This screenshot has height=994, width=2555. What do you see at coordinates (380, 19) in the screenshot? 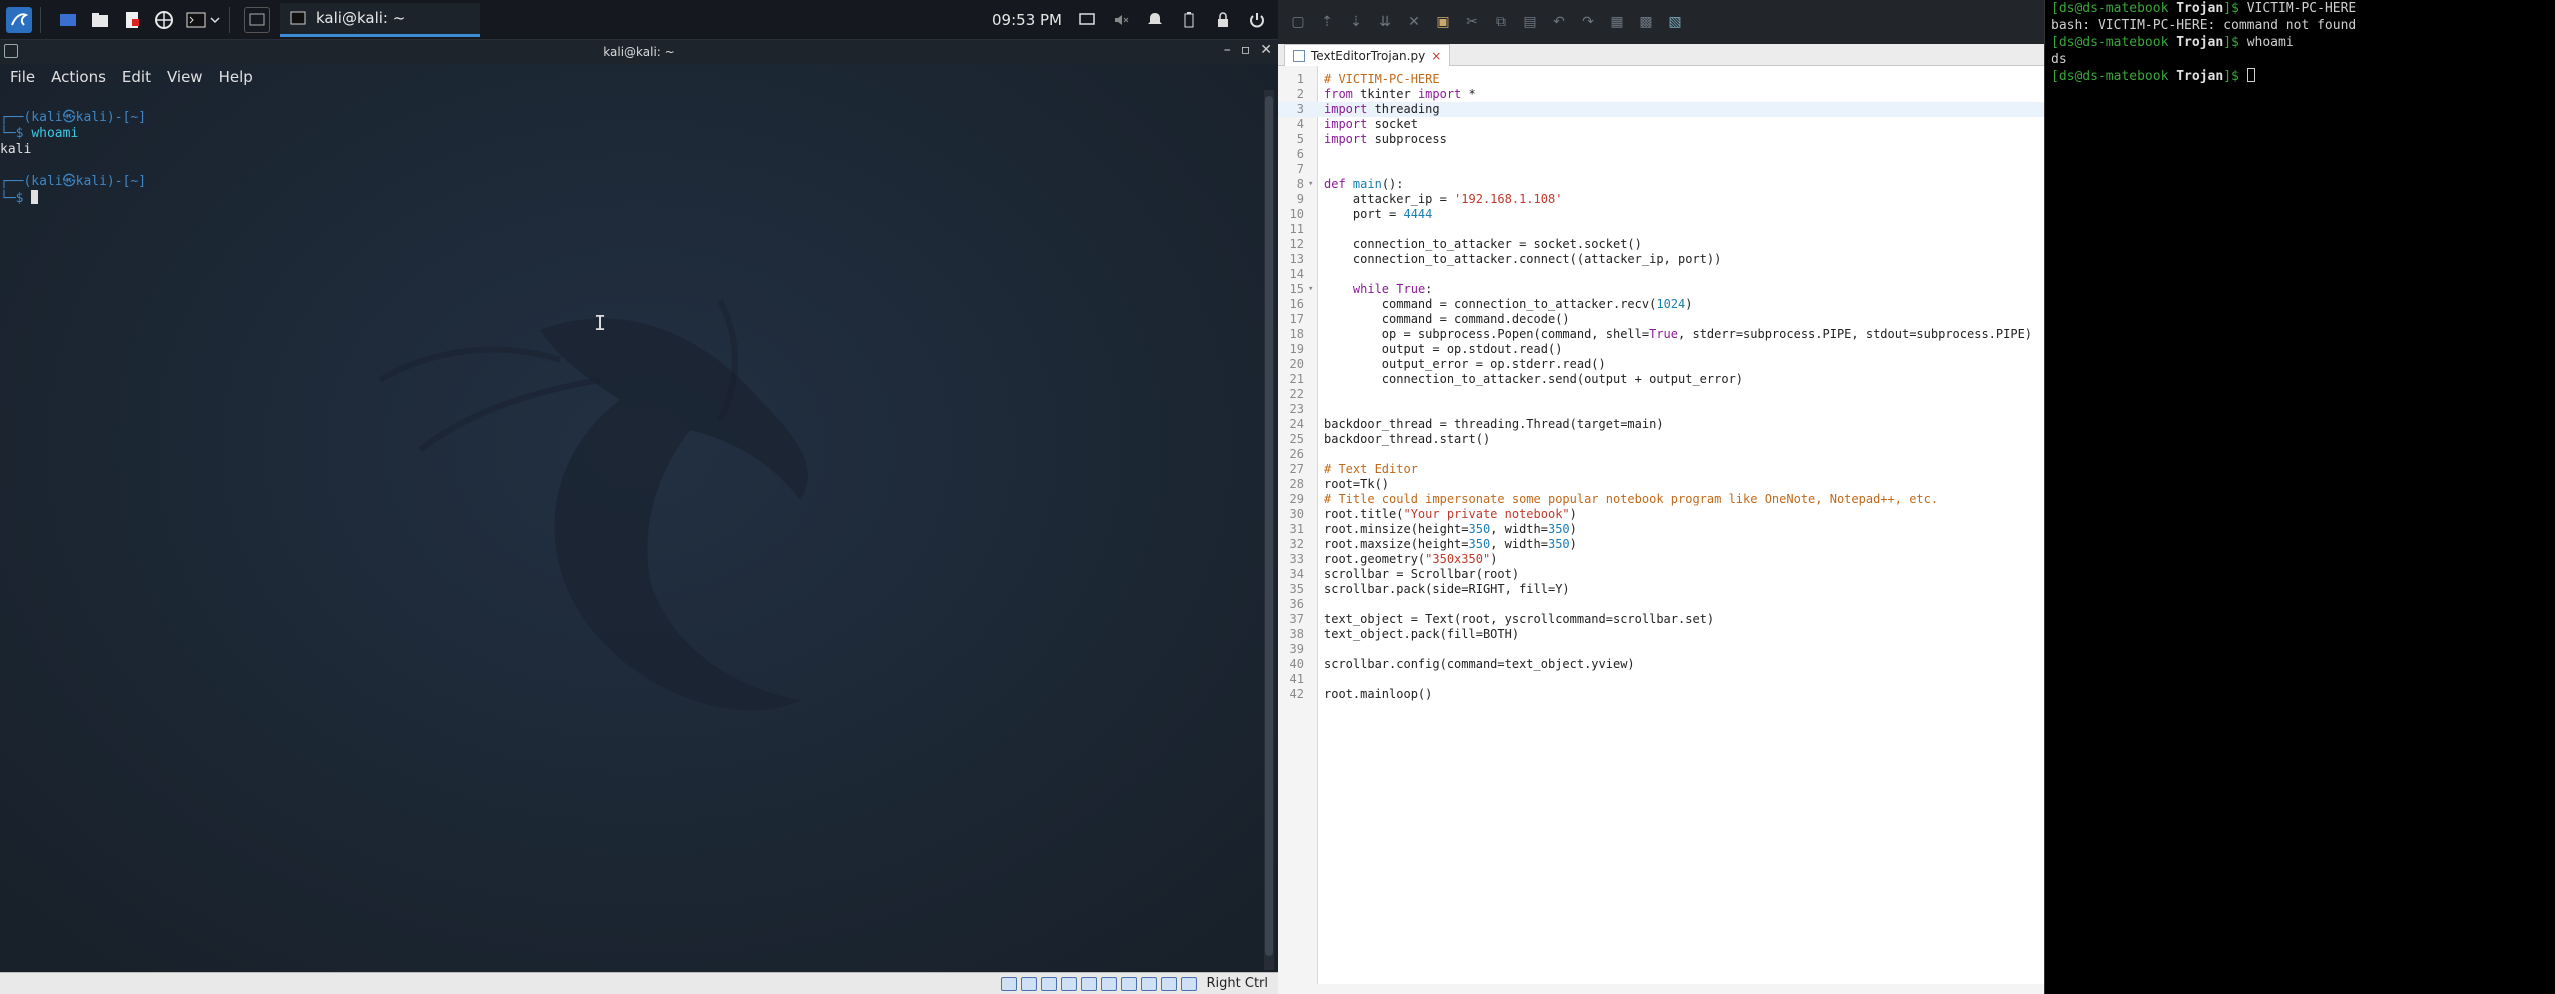
I see `taskbar-terminal-task: kali@kali: ~` at bounding box center [380, 19].